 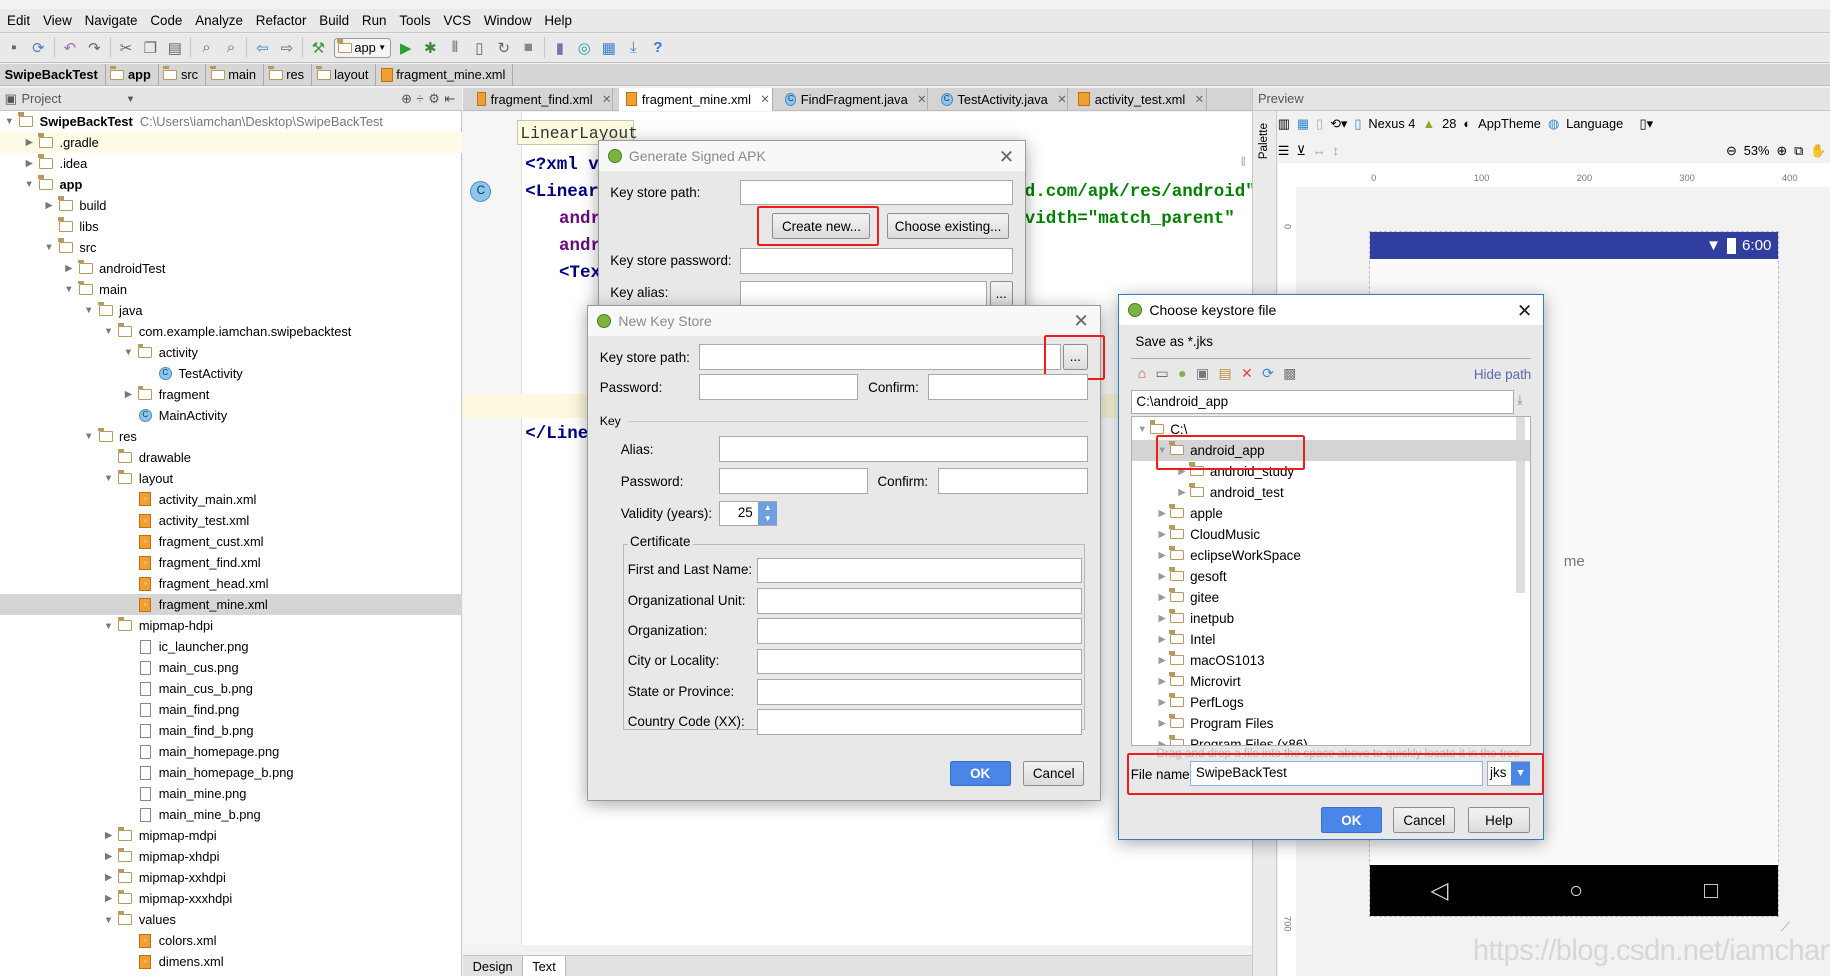 I want to click on alias-input, so click(x=903, y=449).